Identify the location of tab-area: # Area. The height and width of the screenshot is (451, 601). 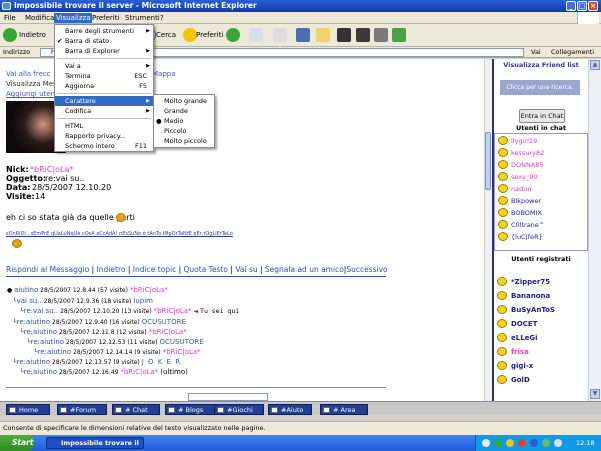
(344, 409).